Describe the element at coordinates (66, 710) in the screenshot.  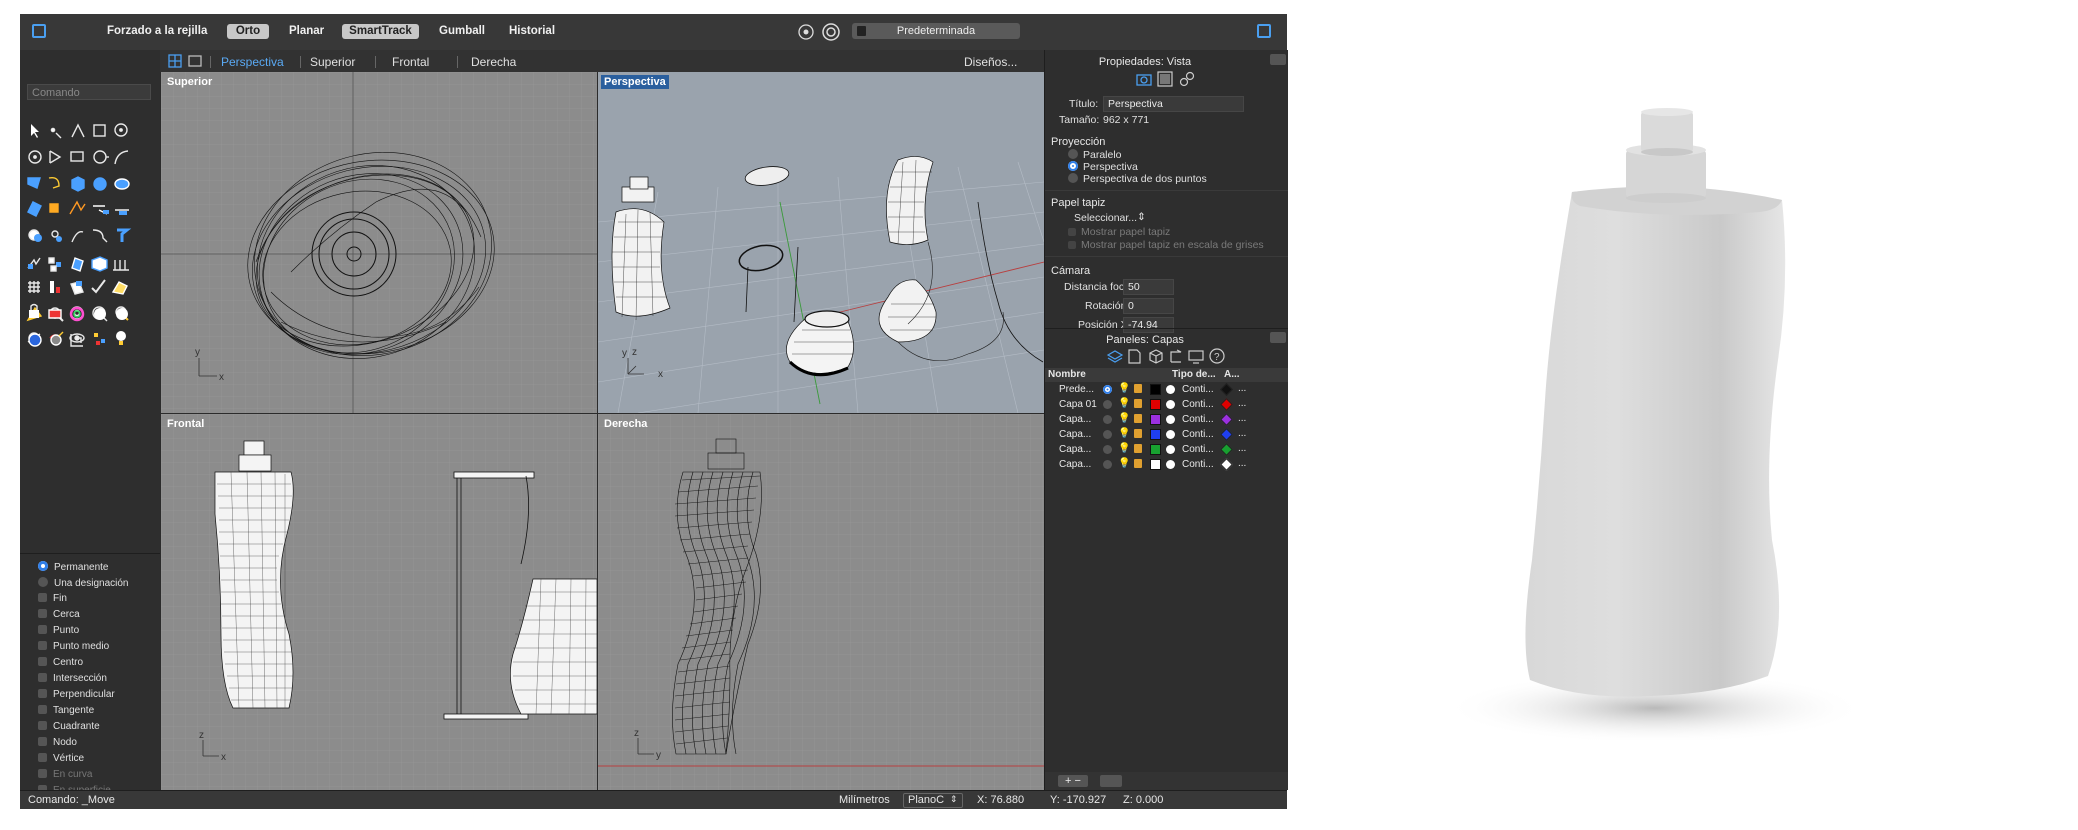
I see `osnap-tangente: Tangente` at that location.